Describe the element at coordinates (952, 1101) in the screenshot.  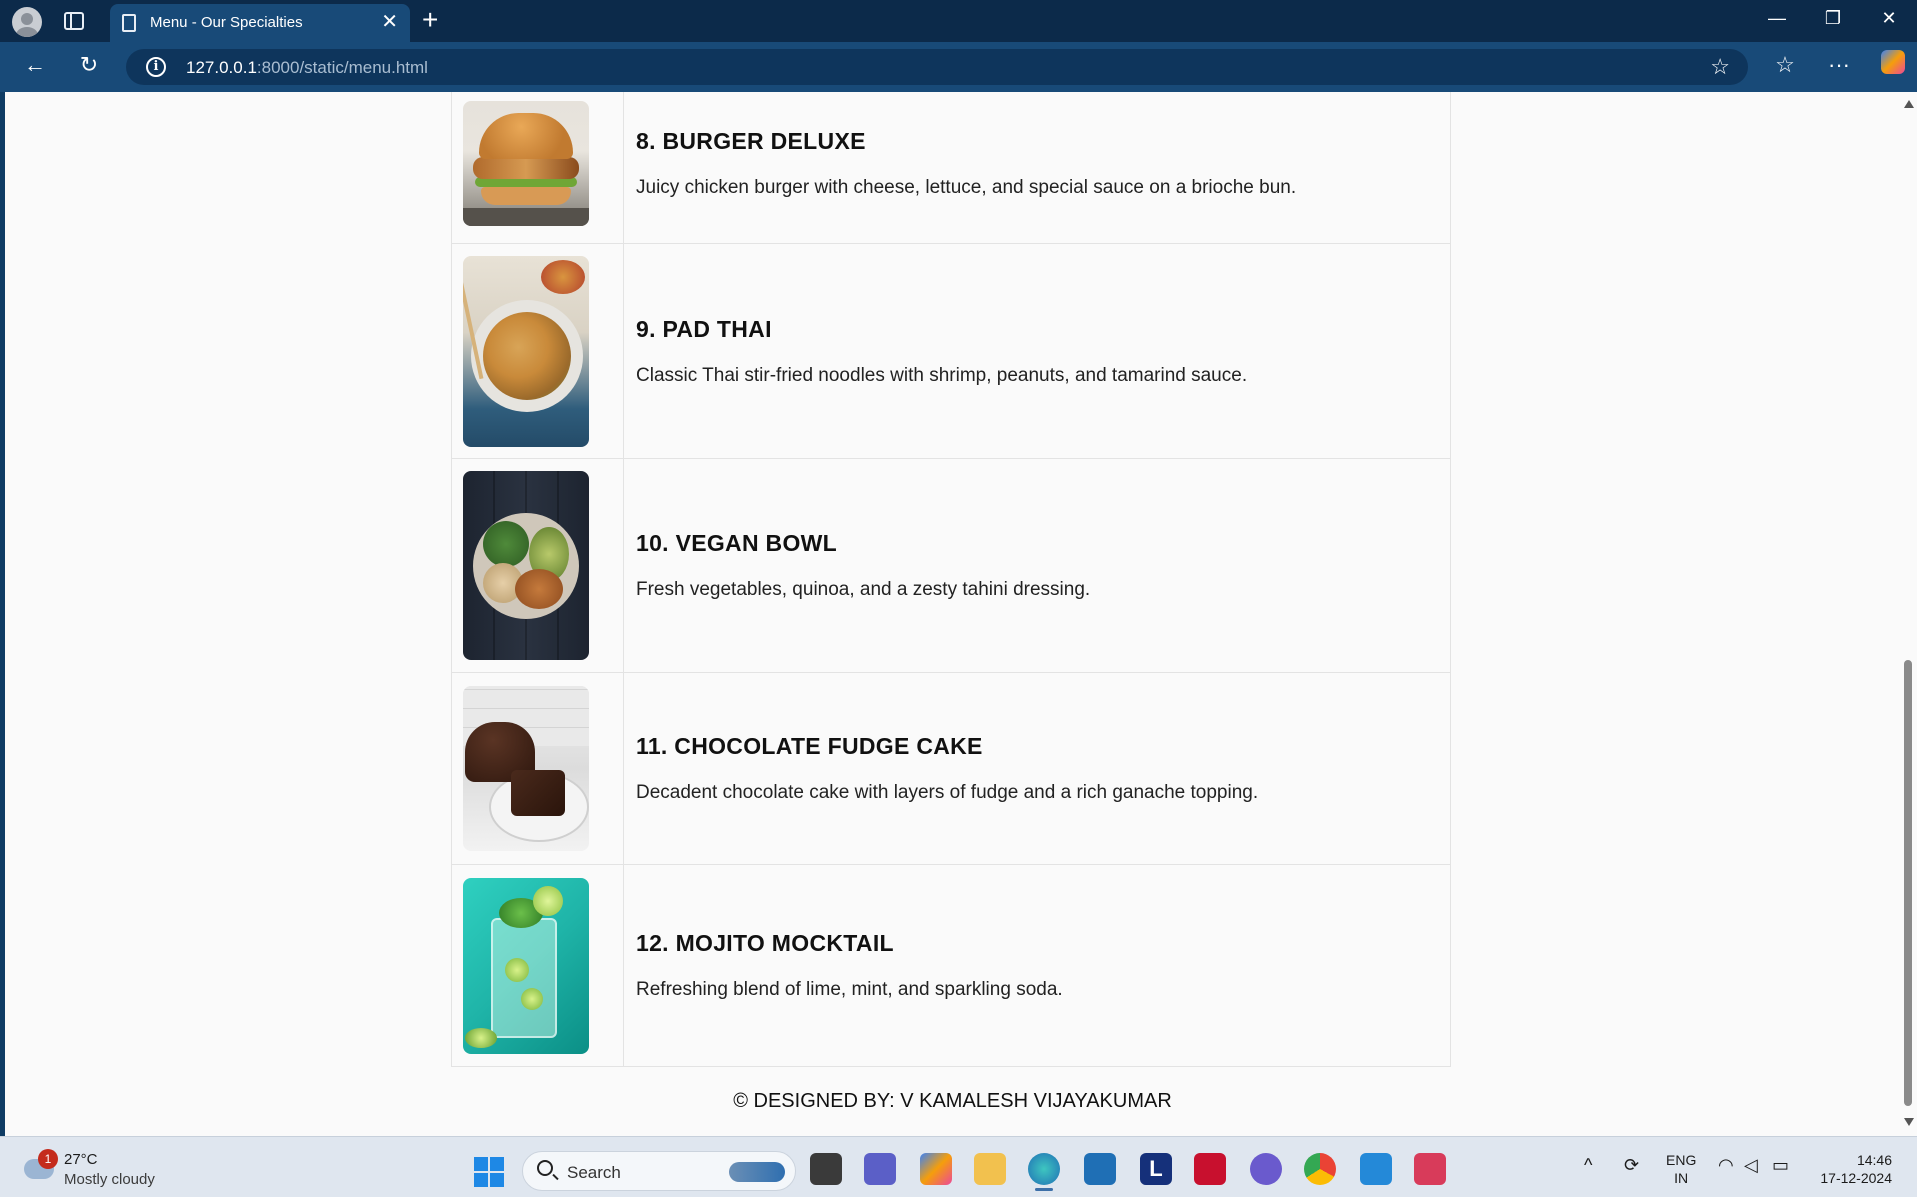
I see `footer-credit: © DESIGNED BY: V KAMALESH VIJAYAKUMAR` at that location.